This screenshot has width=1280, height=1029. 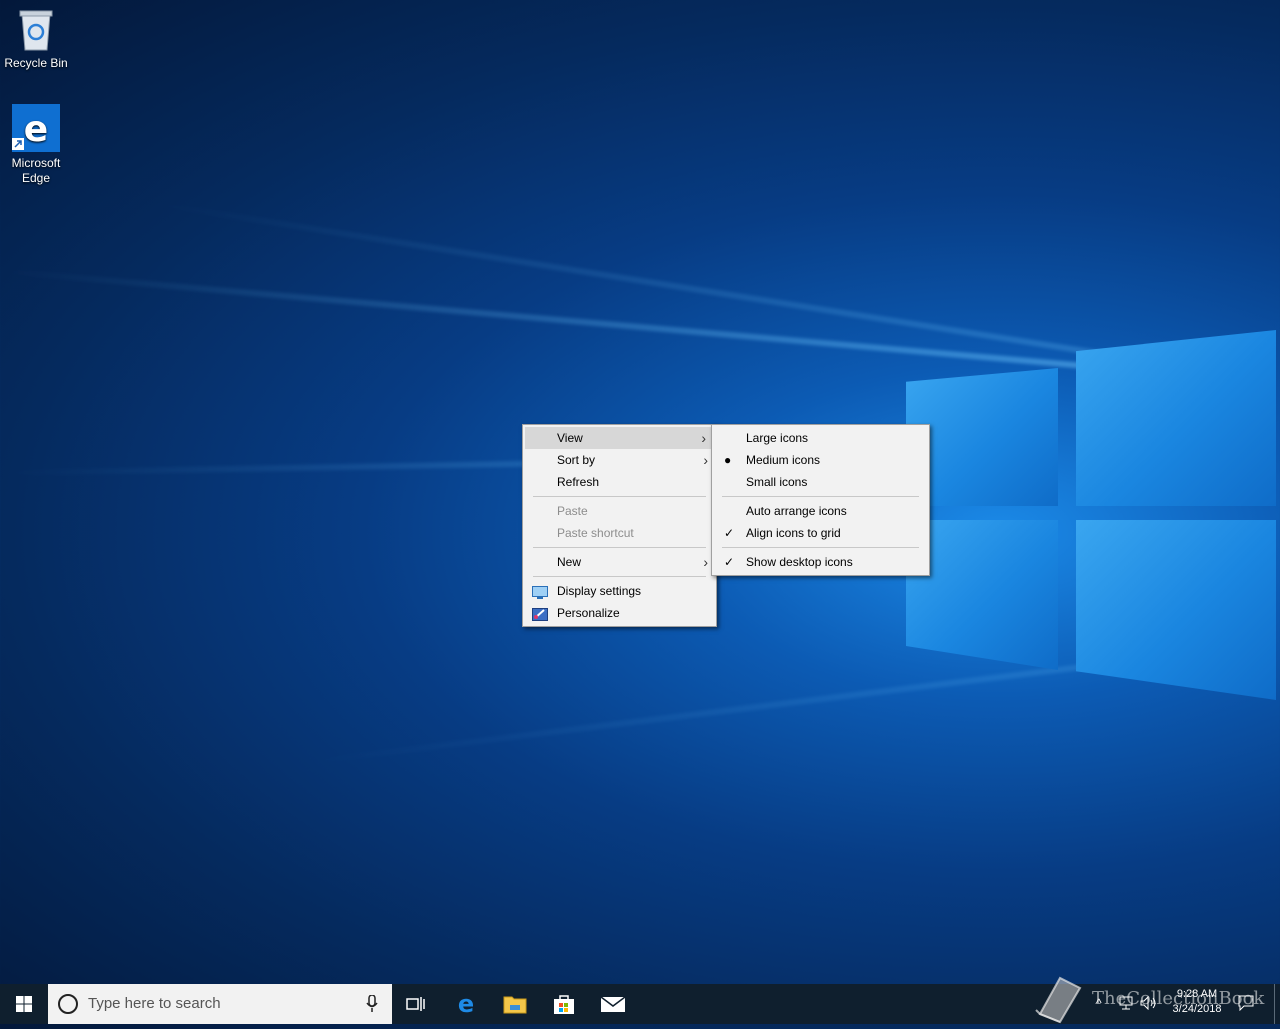 What do you see at coordinates (820, 511) in the screenshot?
I see `menu-item-auto-arrange-icons: Auto arrange icons` at bounding box center [820, 511].